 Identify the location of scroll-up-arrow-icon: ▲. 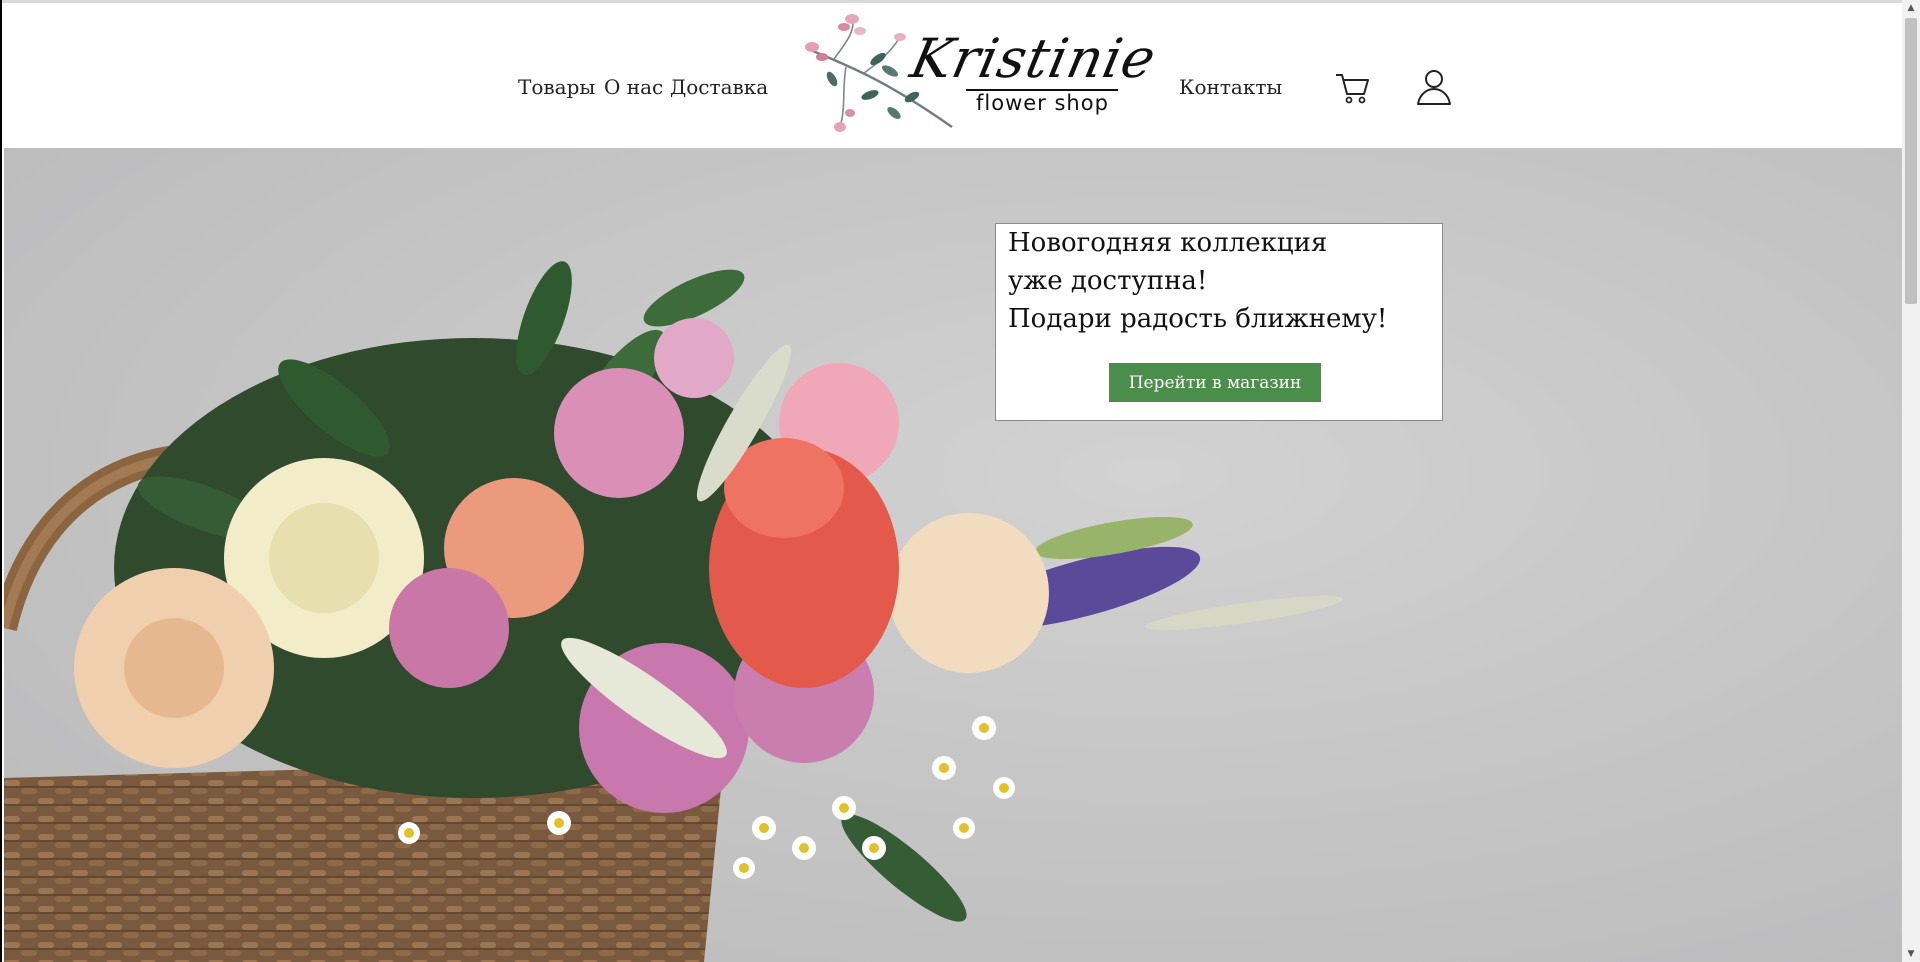
(1911, 8).